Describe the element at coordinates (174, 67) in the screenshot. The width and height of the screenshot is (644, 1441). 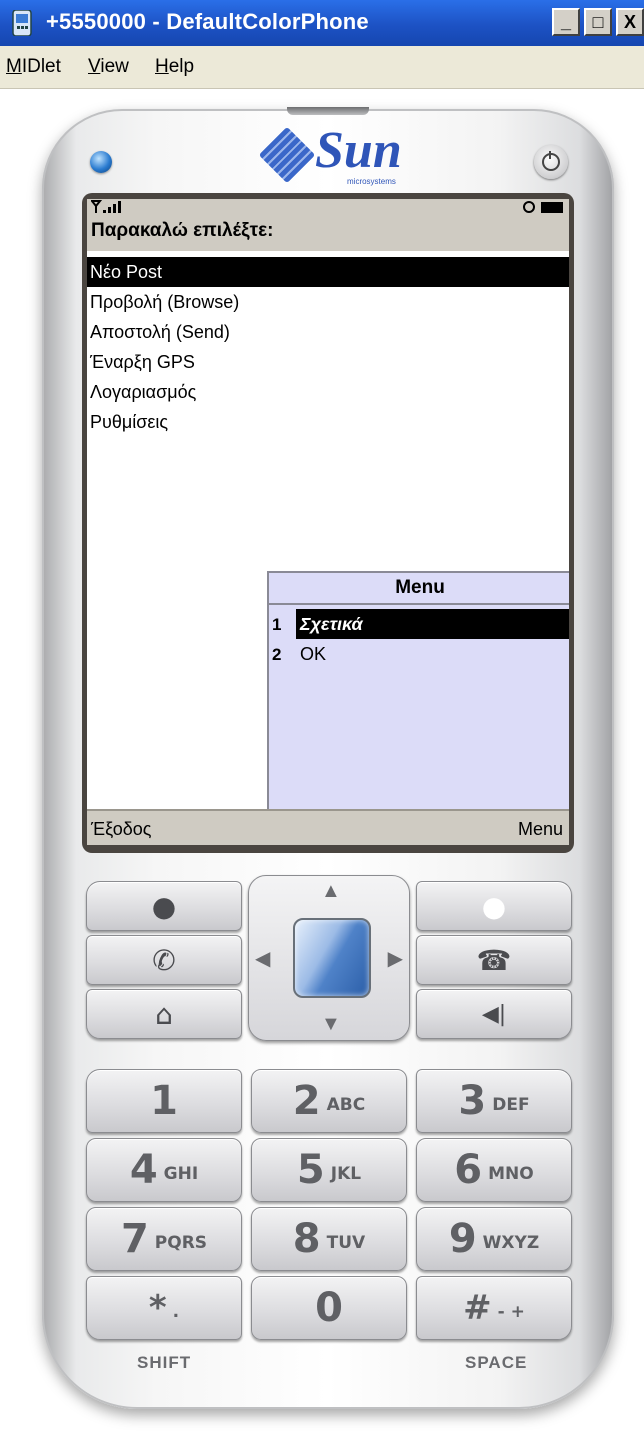
I see `menu-help: Help` at that location.